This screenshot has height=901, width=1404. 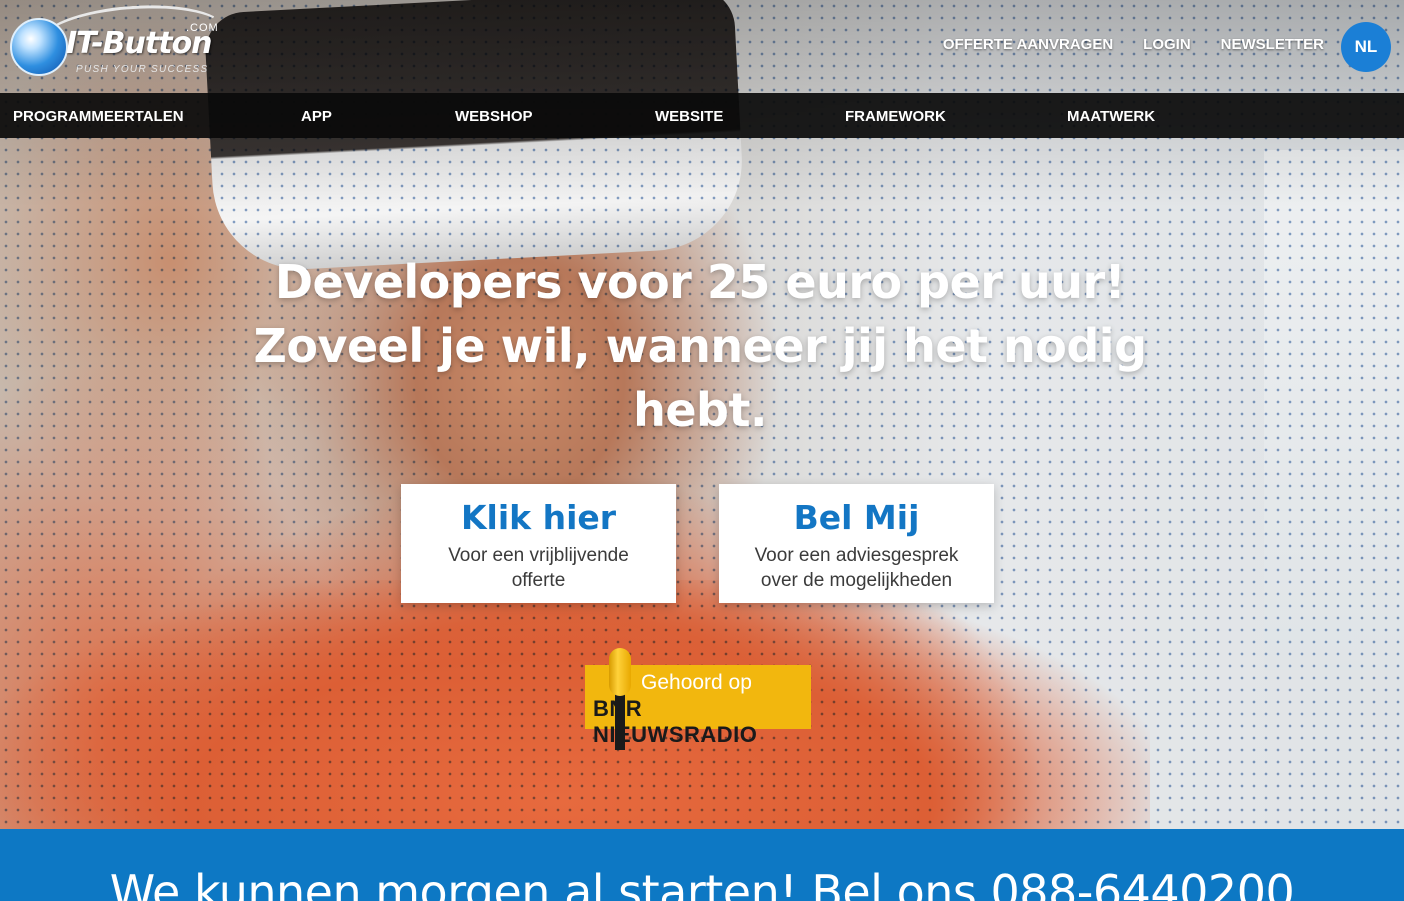 I want to click on bnr-radio-badge: Gehoord op BNR NIEUWSRADIO, so click(x=698, y=699).